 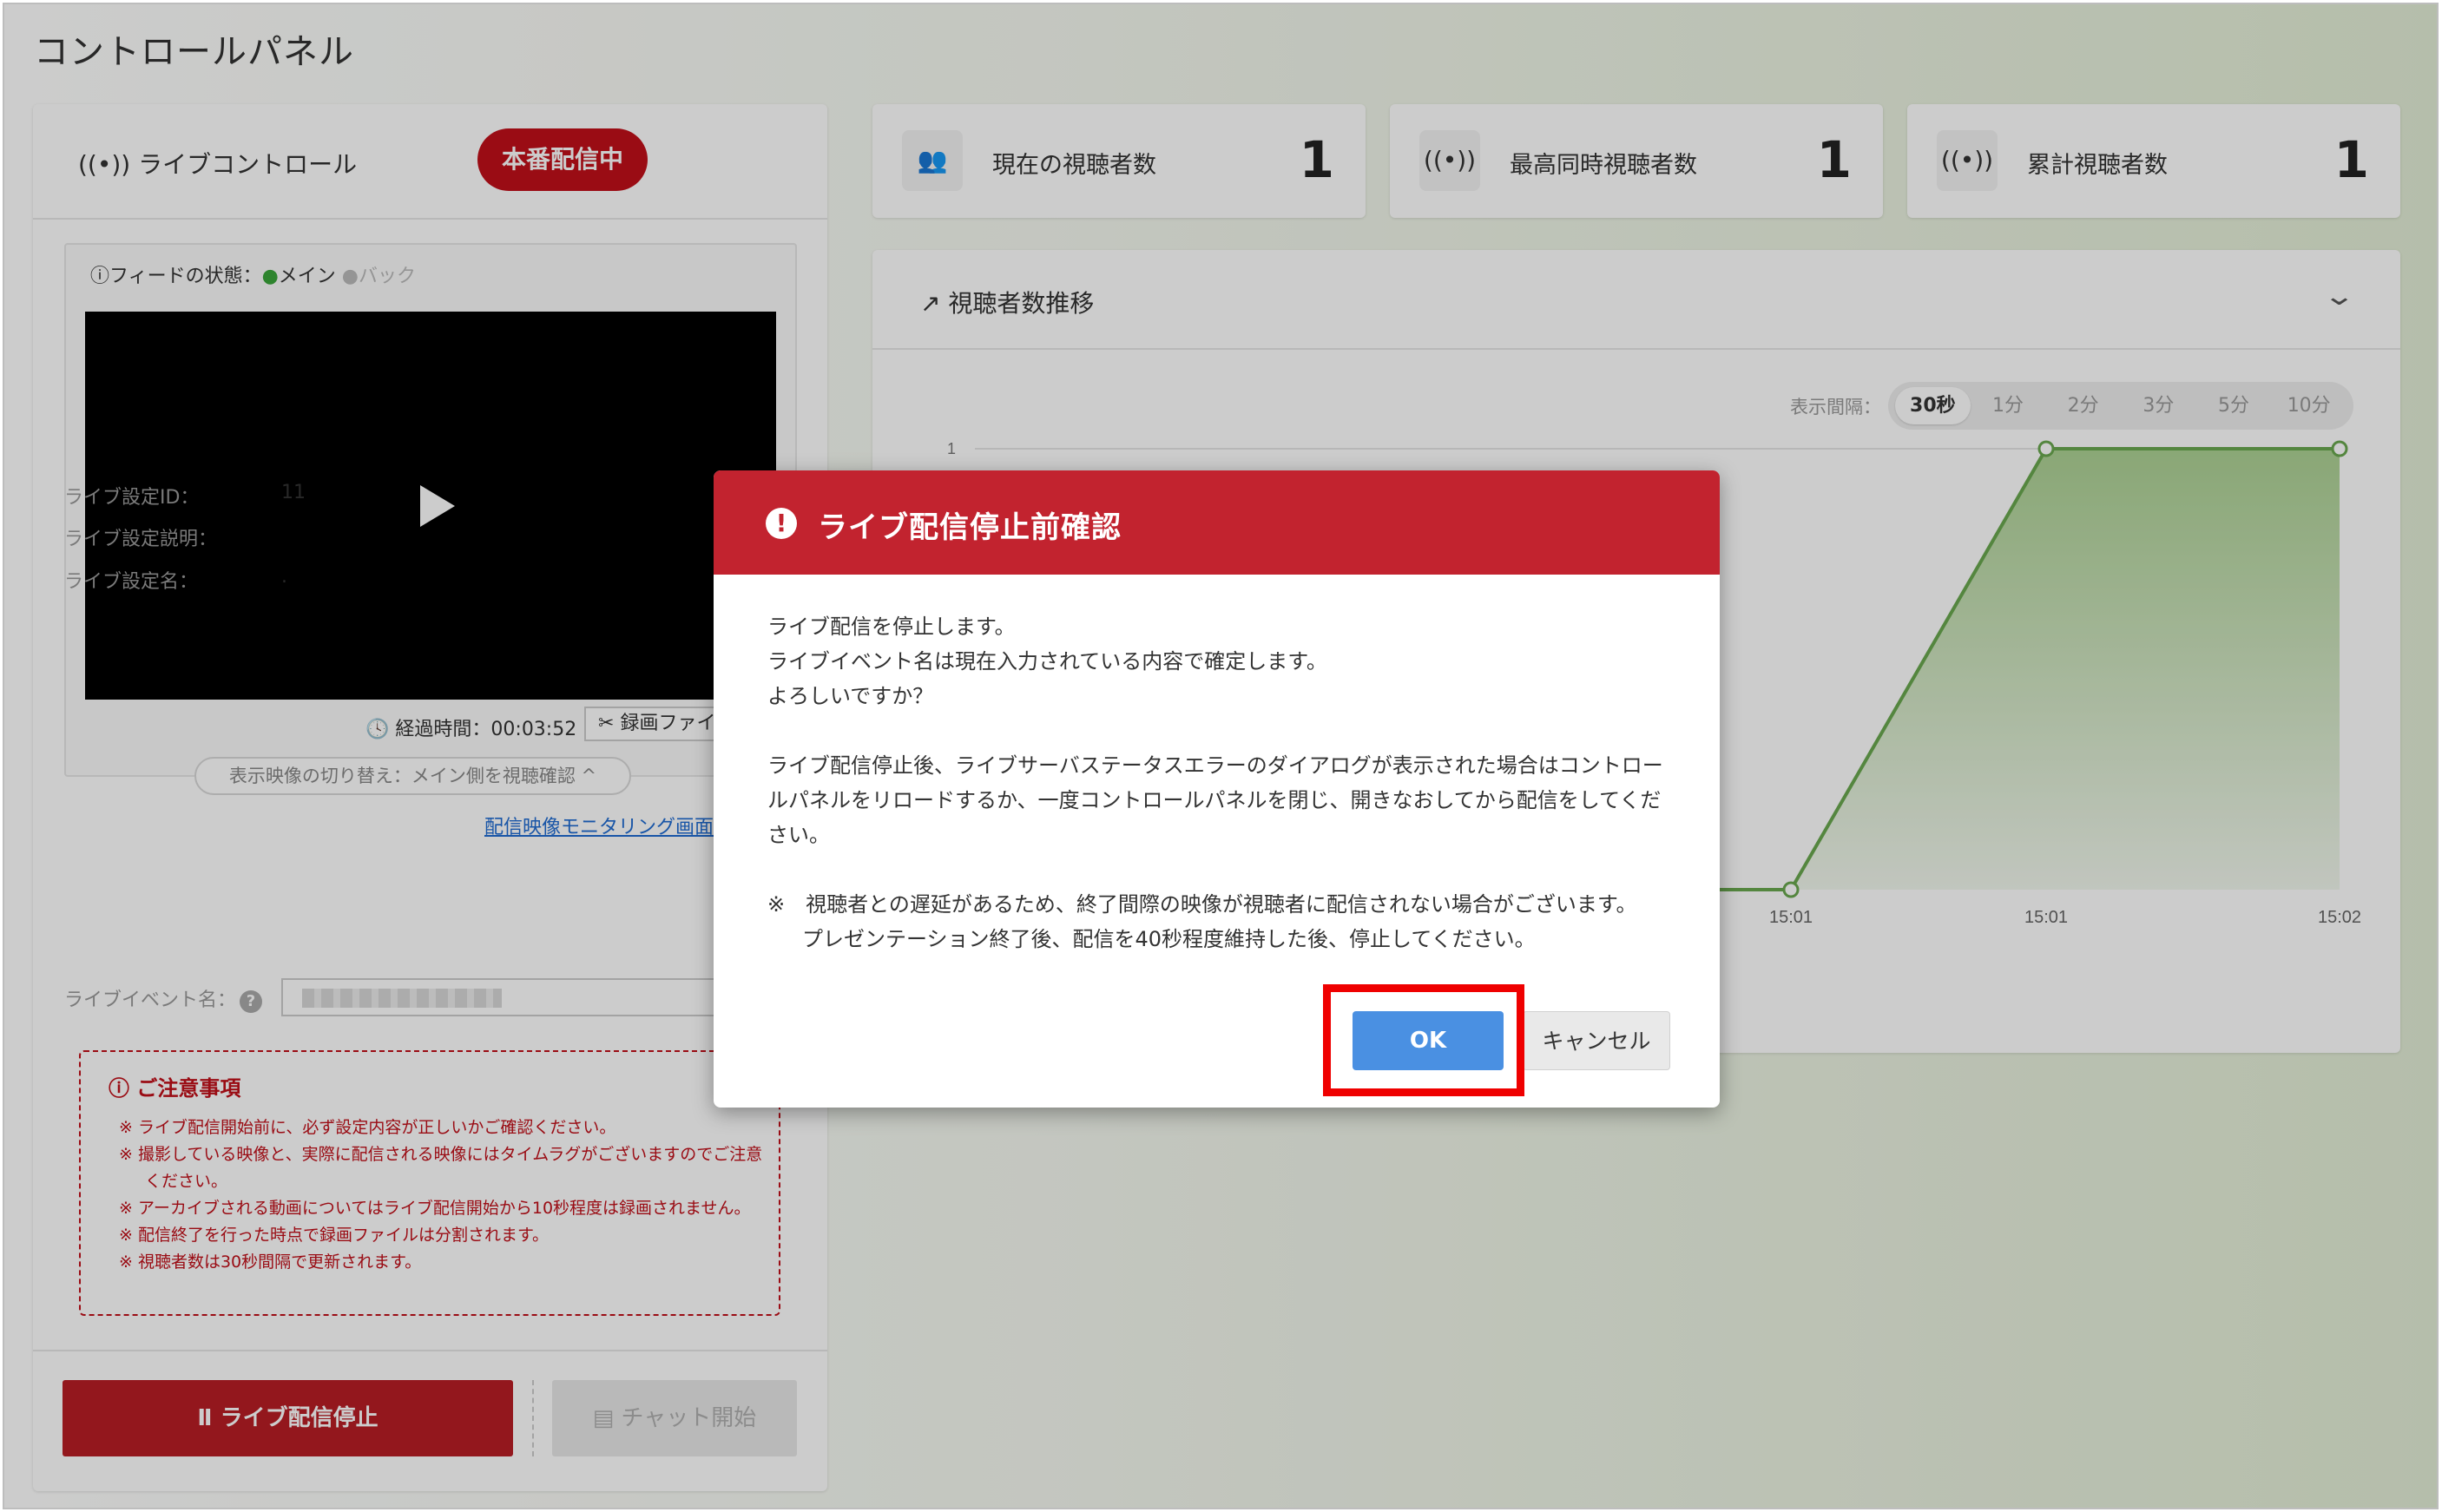 I want to click on dialog-note-line: プレゼンテーション終了後、配信を40秒程度維持した後、停止してください。, so click(x=1169, y=939).